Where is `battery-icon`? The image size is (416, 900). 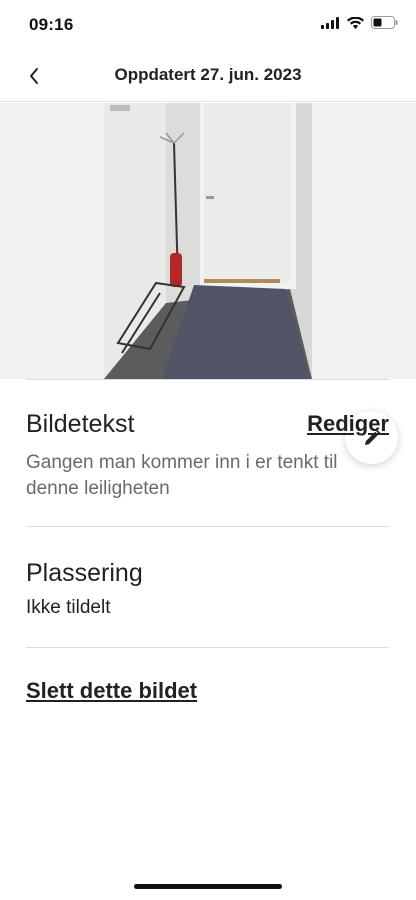 battery-icon is located at coordinates (384, 22).